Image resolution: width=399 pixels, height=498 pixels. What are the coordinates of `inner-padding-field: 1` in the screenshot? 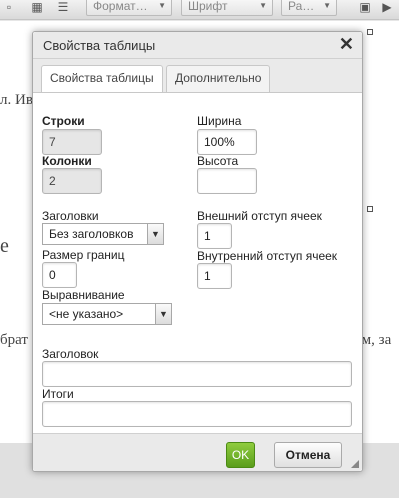 It's located at (214, 276).